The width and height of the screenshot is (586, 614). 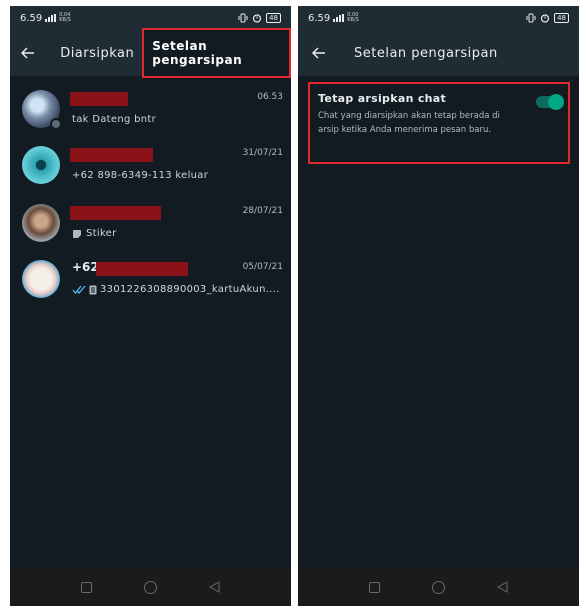 What do you see at coordinates (262, 267) in the screenshot?
I see `chat-time: 05/07/21` at bounding box center [262, 267].